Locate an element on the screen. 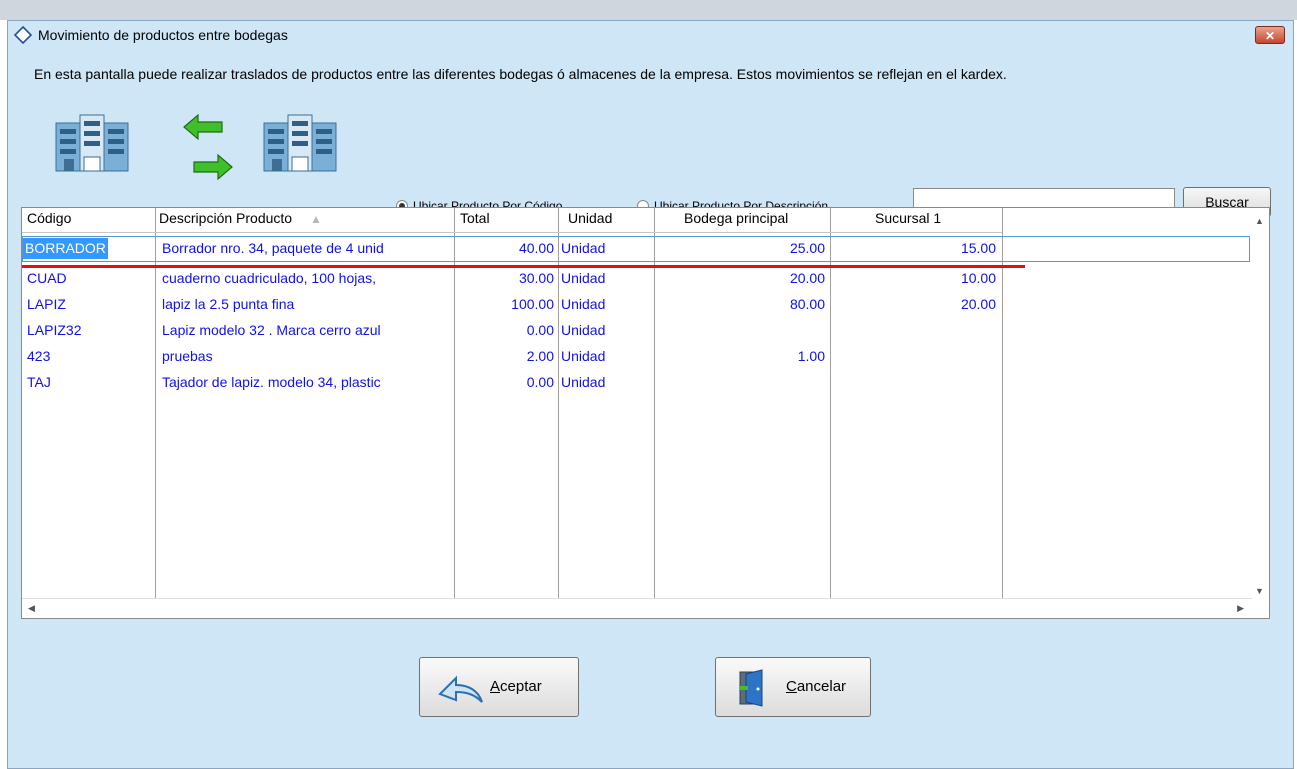 This screenshot has height=769, width=1297. scroll-left-icon: ◀ is located at coordinates (31, 608).